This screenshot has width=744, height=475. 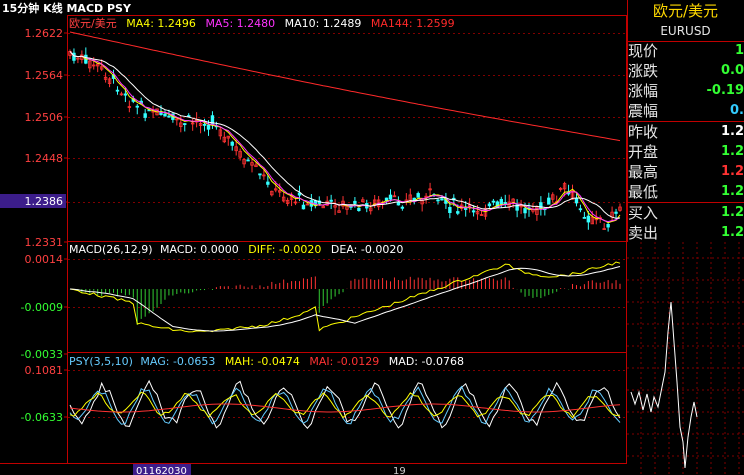 What do you see at coordinates (67, 8) in the screenshot?
I see `chart-header-title: 15分钟 K线 MACD PSY` at bounding box center [67, 8].